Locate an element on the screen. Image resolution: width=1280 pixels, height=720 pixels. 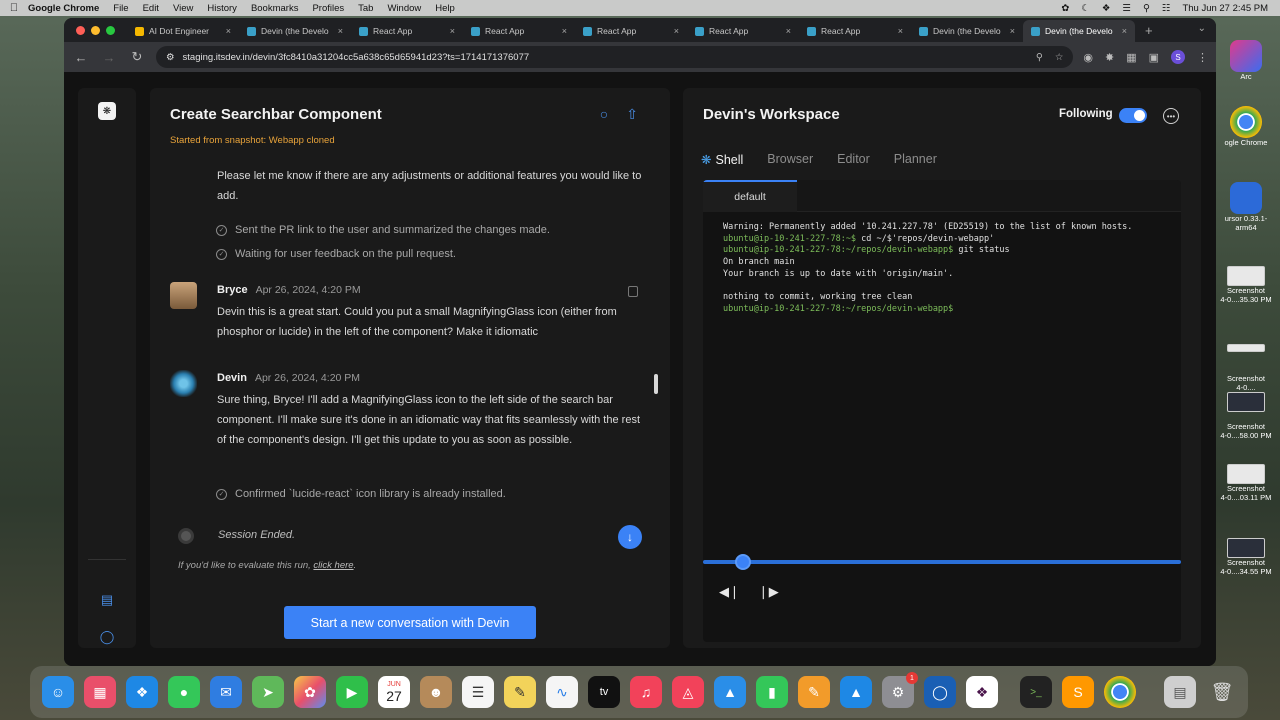
keynote-icon: ▲ is located at coordinates (730, 692).